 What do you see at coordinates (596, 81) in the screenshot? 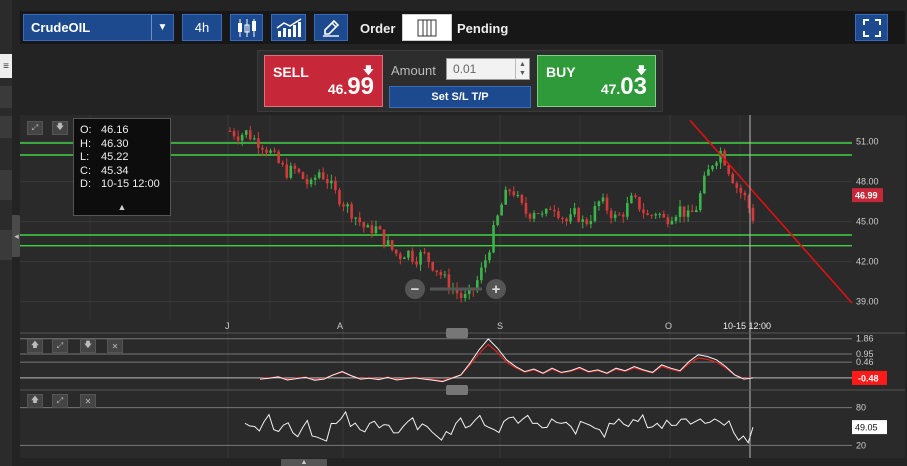
I see `buy-button: BUY 🡇 47.03` at bounding box center [596, 81].